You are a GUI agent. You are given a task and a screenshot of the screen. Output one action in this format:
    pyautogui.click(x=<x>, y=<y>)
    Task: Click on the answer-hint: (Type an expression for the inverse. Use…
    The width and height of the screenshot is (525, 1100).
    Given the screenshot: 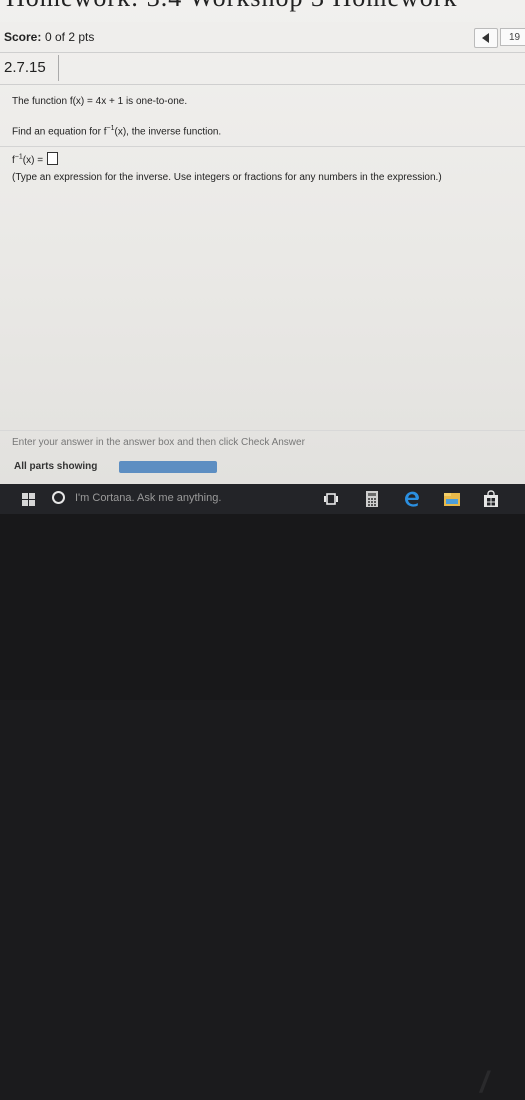 What is the action you would take?
    pyautogui.click(x=227, y=177)
    